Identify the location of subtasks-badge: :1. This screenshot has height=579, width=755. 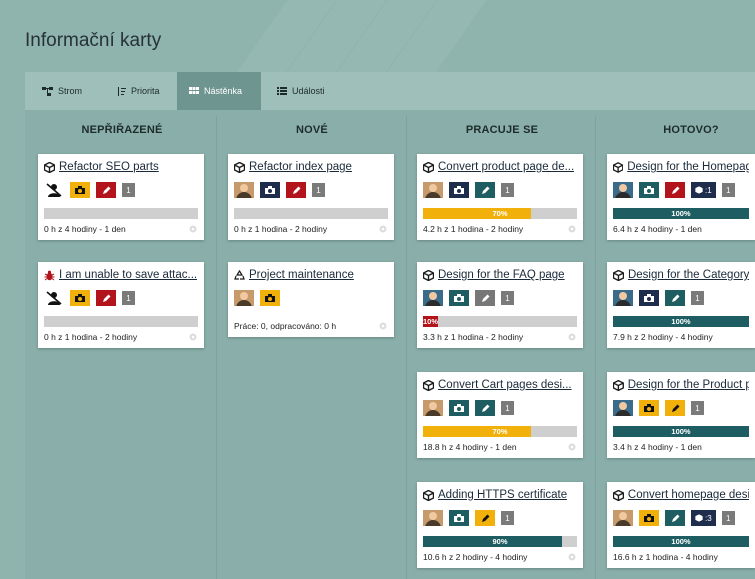
(703, 190).